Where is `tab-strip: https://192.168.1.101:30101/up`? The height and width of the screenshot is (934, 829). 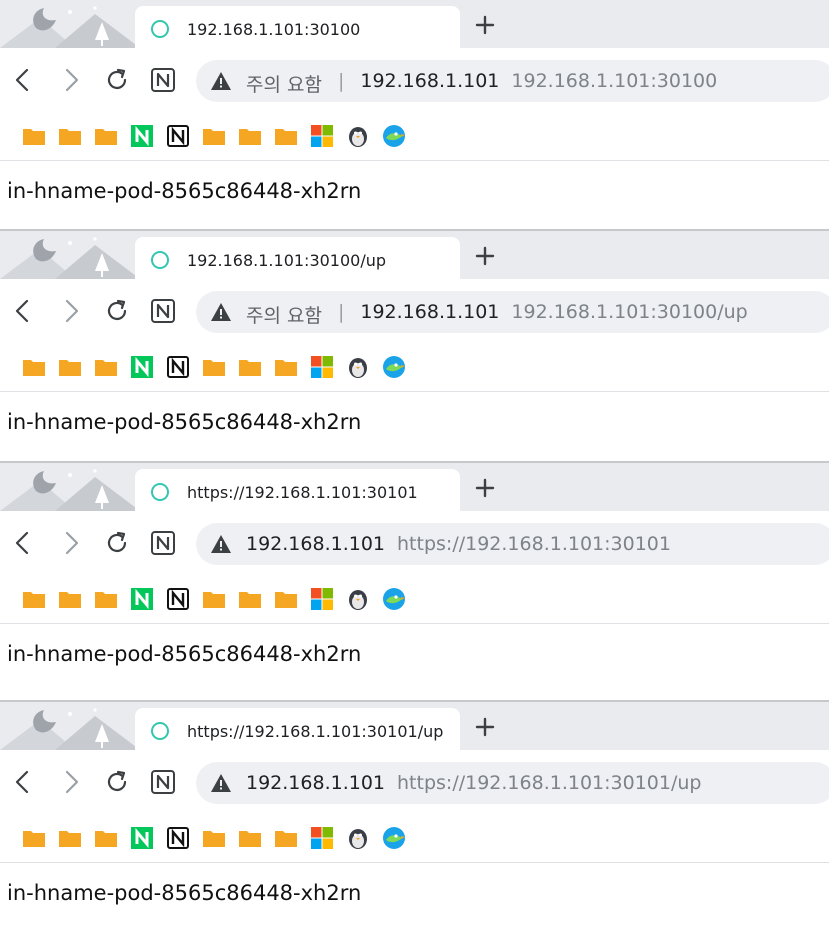 tab-strip: https://192.168.1.101:30101/up is located at coordinates (414, 726).